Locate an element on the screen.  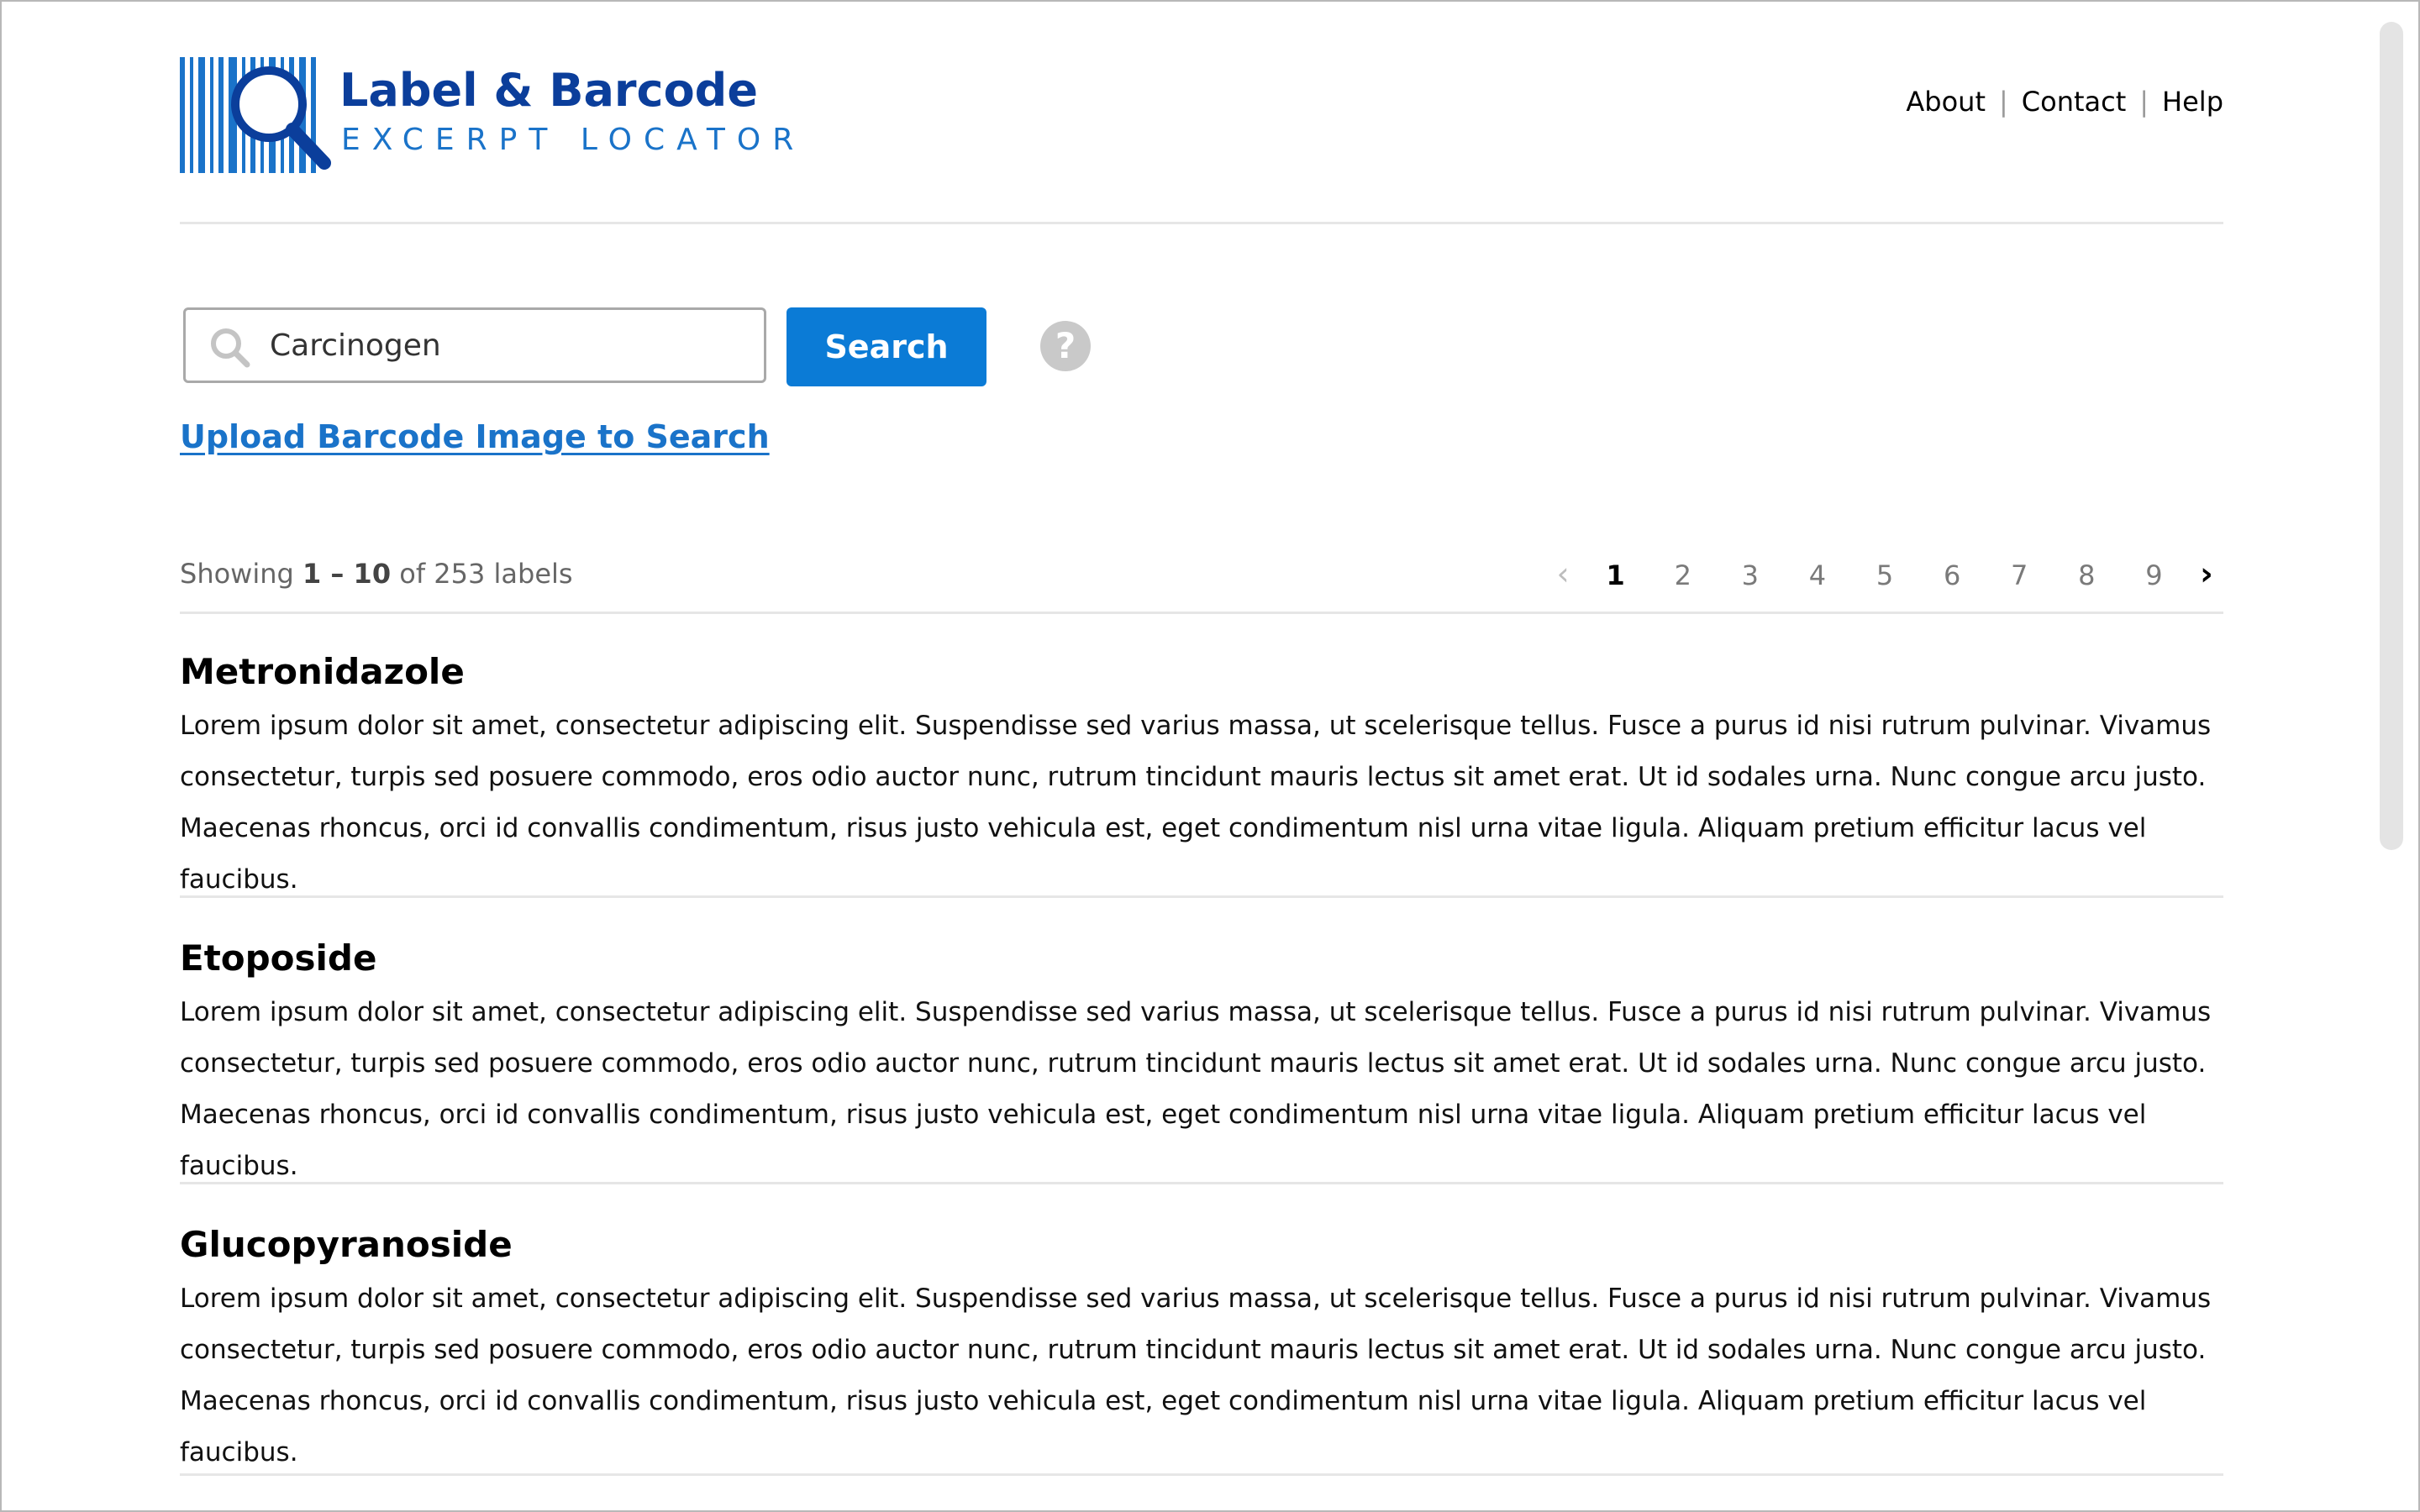
page-link-1: 1 is located at coordinates (1616, 575).